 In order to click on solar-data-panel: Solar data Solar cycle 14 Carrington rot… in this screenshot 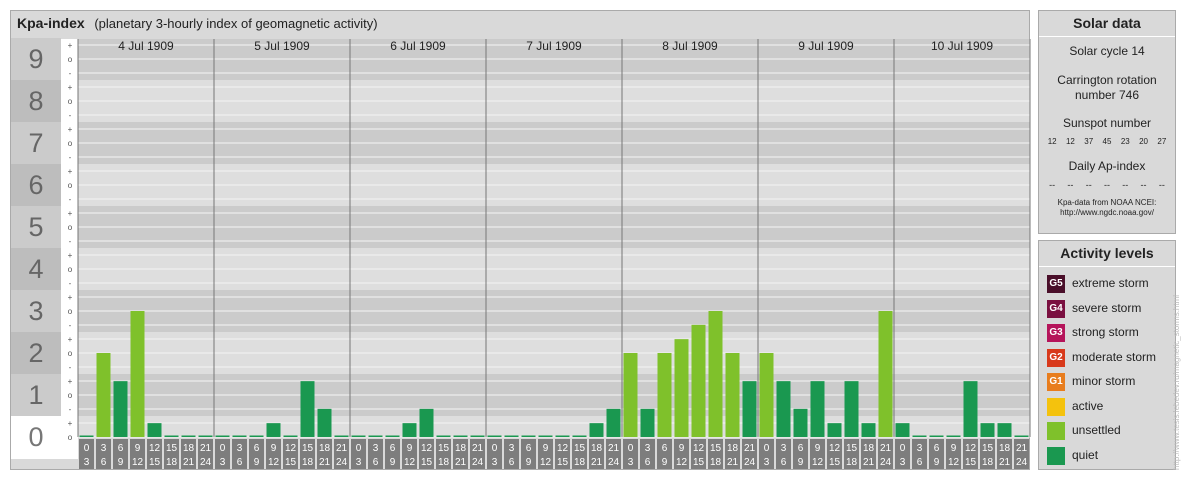, I will do `click(1107, 122)`.